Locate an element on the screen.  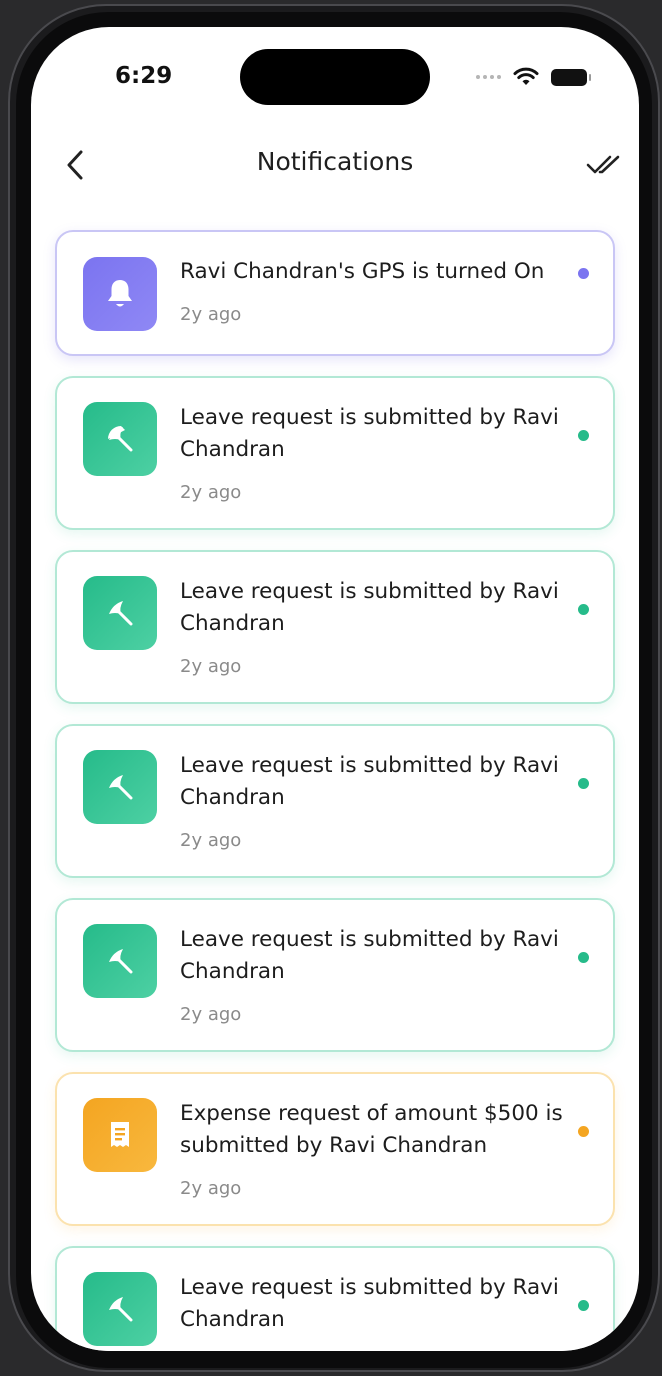
page-title: Notifications is located at coordinates (335, 161).